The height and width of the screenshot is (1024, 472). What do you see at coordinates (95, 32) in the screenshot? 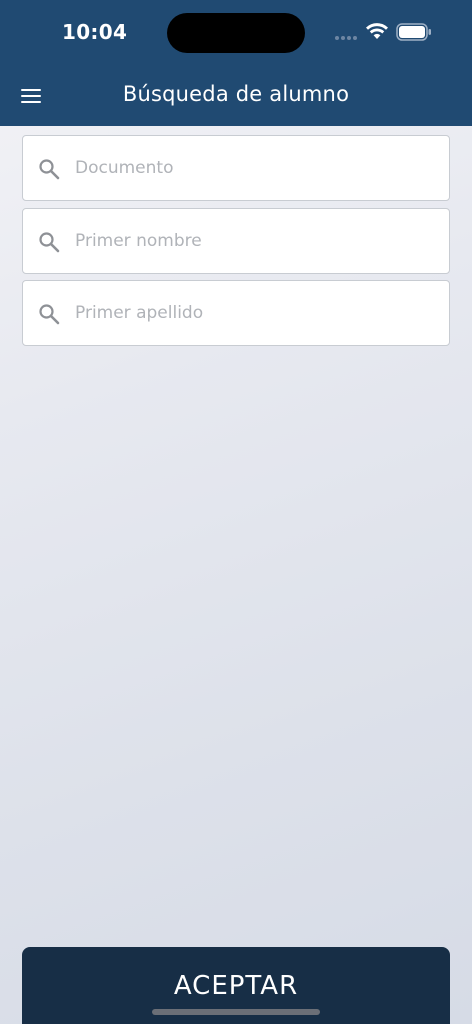
I see `status-time: 10:04` at bounding box center [95, 32].